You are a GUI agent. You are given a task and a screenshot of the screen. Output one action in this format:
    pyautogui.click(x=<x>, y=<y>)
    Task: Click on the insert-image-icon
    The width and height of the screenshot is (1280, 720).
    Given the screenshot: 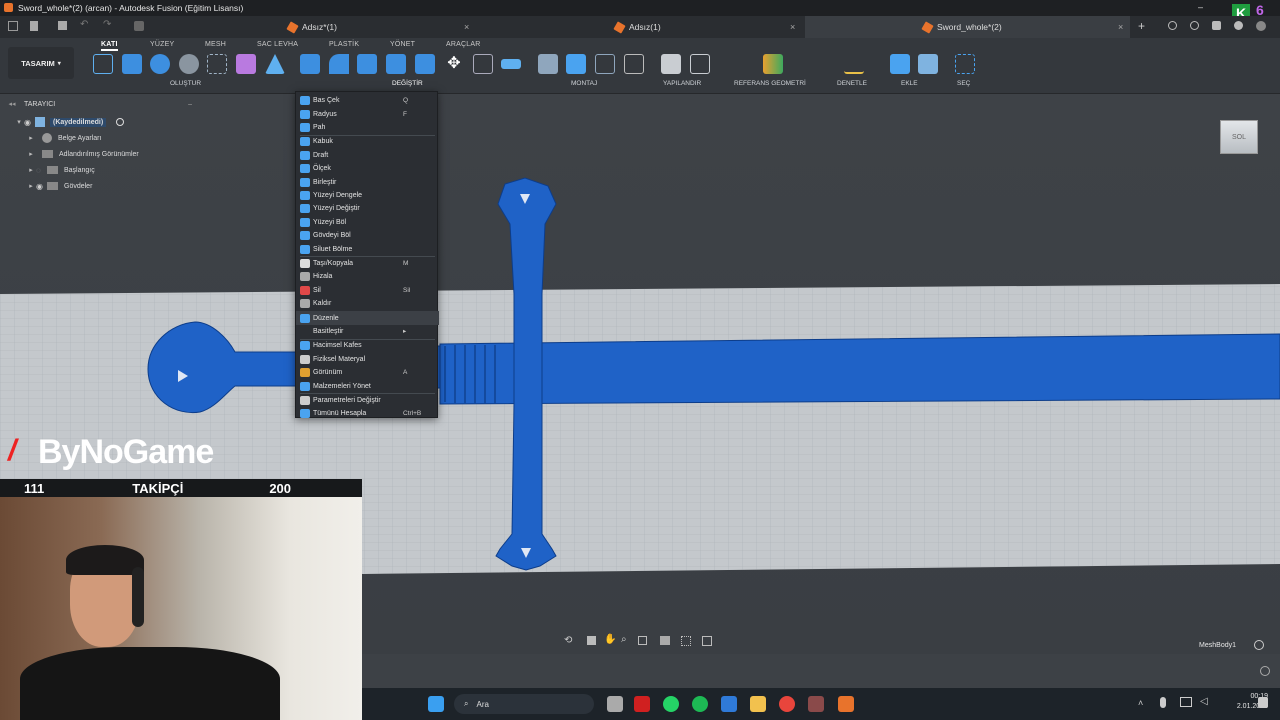 What is the action you would take?
    pyautogui.click(x=928, y=64)
    